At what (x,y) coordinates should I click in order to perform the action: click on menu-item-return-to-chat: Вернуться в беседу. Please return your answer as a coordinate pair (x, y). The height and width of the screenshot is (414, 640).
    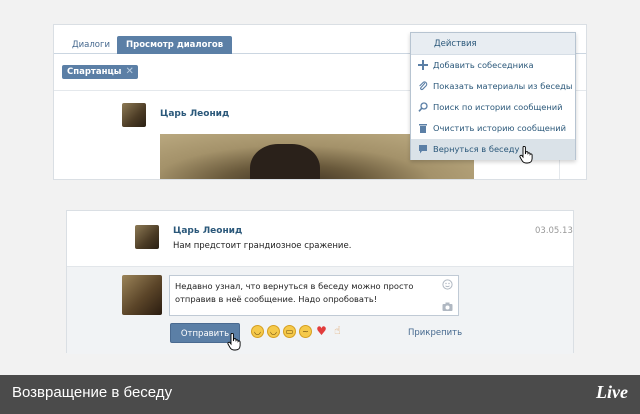
    Looking at the image, I should click on (493, 149).